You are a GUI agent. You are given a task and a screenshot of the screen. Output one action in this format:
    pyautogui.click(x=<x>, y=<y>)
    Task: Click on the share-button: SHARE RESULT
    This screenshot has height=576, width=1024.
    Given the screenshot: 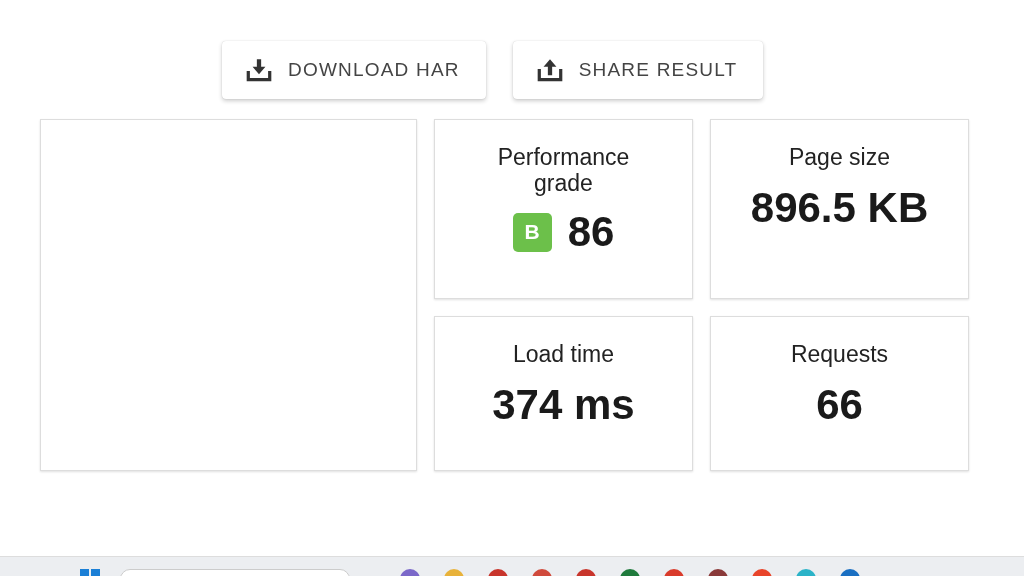 What is the action you would take?
    pyautogui.click(x=638, y=70)
    